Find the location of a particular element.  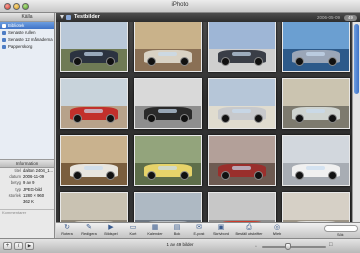

calendar-icon: ▦ is located at coordinates (155, 227).